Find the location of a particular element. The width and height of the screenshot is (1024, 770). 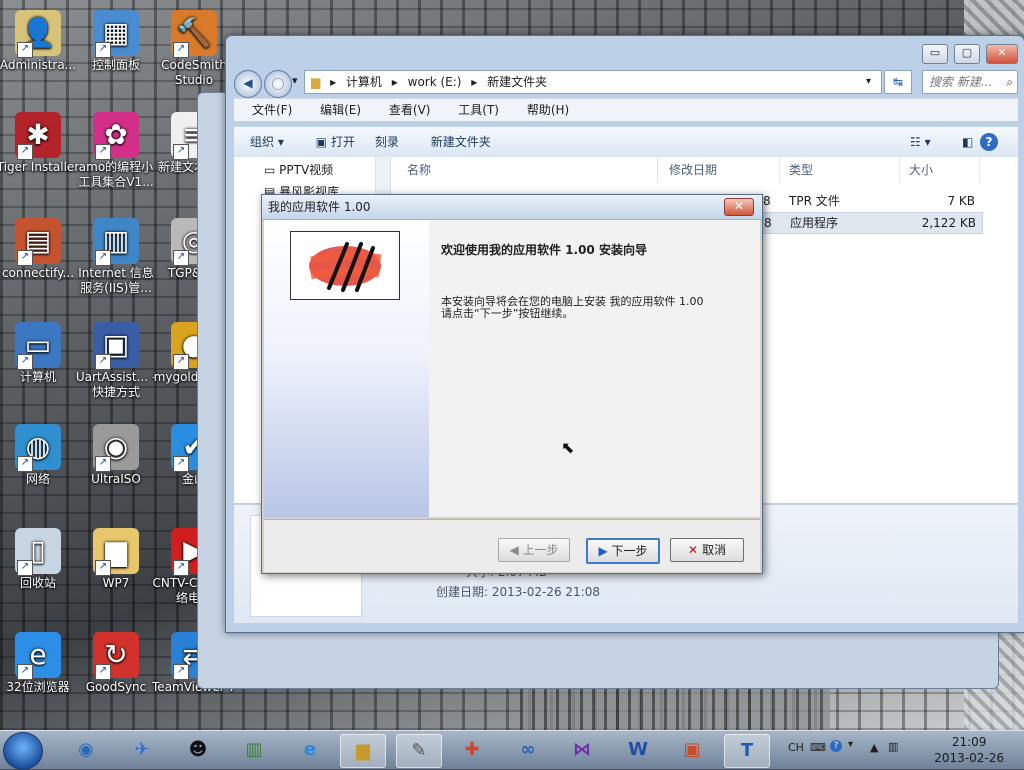

dialog-close-button: ✕ is located at coordinates (739, 207).